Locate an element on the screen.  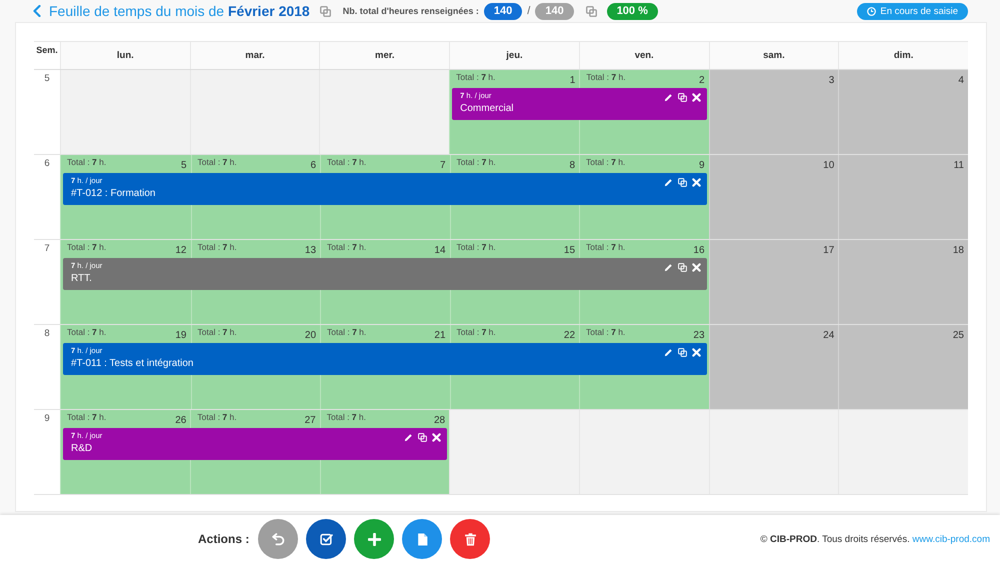
event-title: R&D is located at coordinates (82, 448).